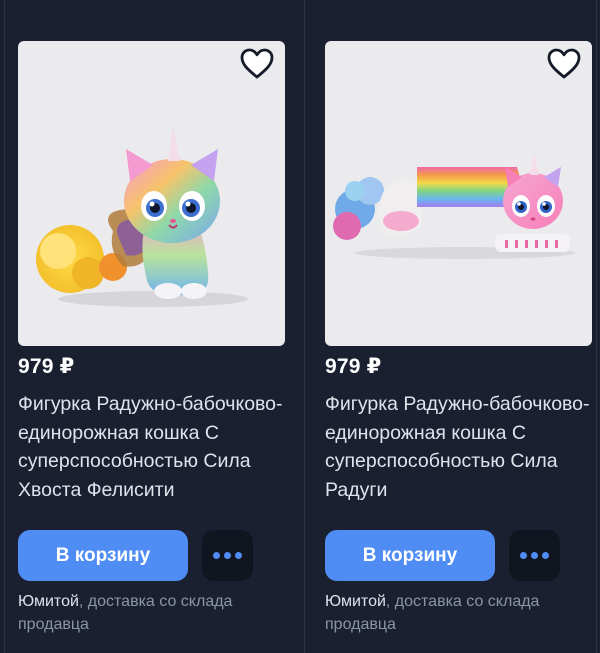 The height and width of the screenshot is (653, 600). What do you see at coordinates (596, 326) in the screenshot?
I see `right-divider` at bounding box center [596, 326].